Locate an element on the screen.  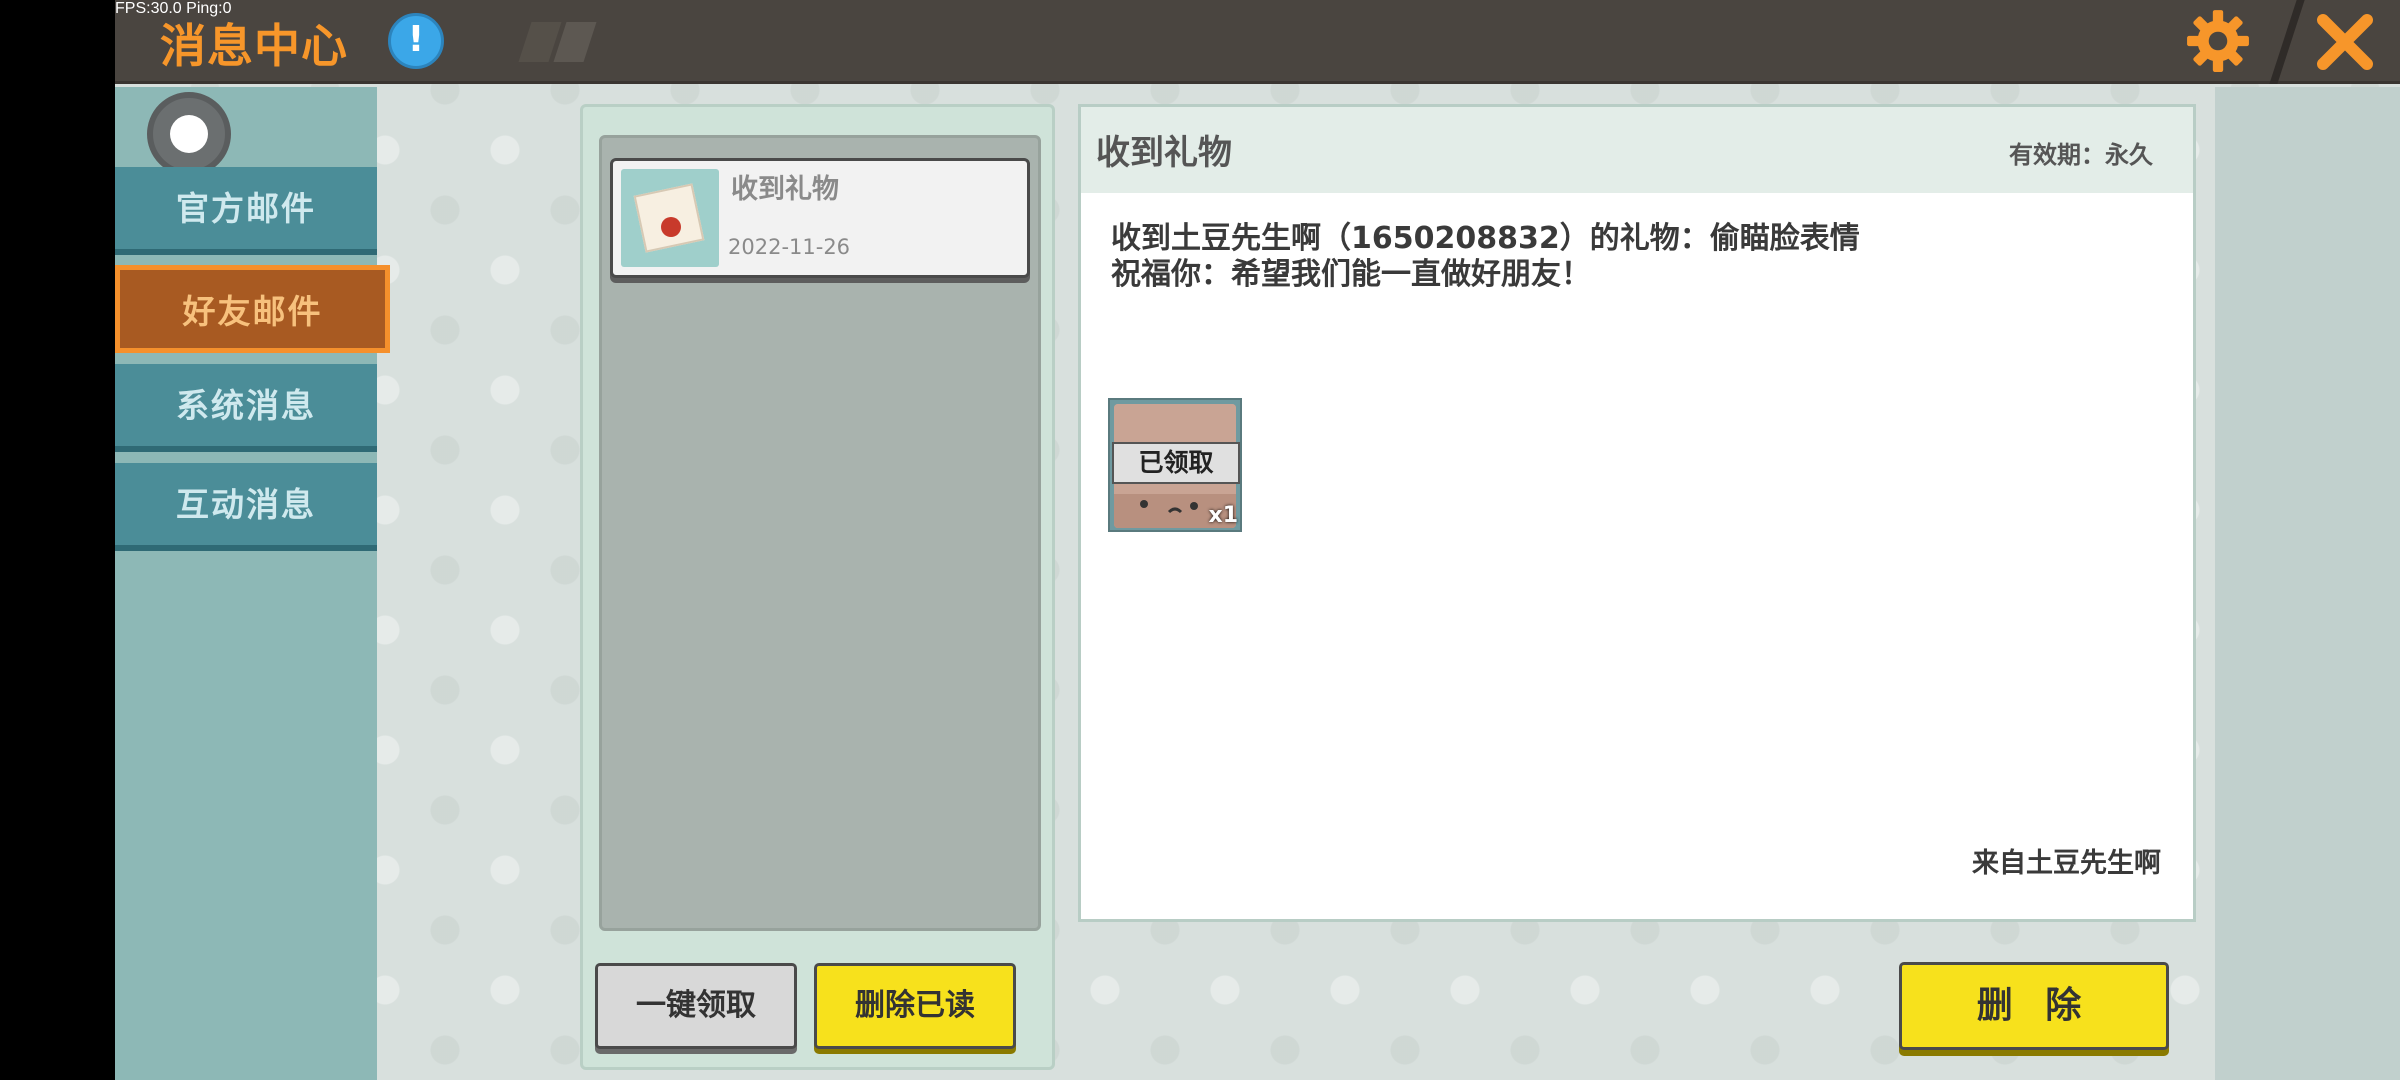
mail-list-item: 收到礼物 2022-11-26 is located at coordinates (820, 218).